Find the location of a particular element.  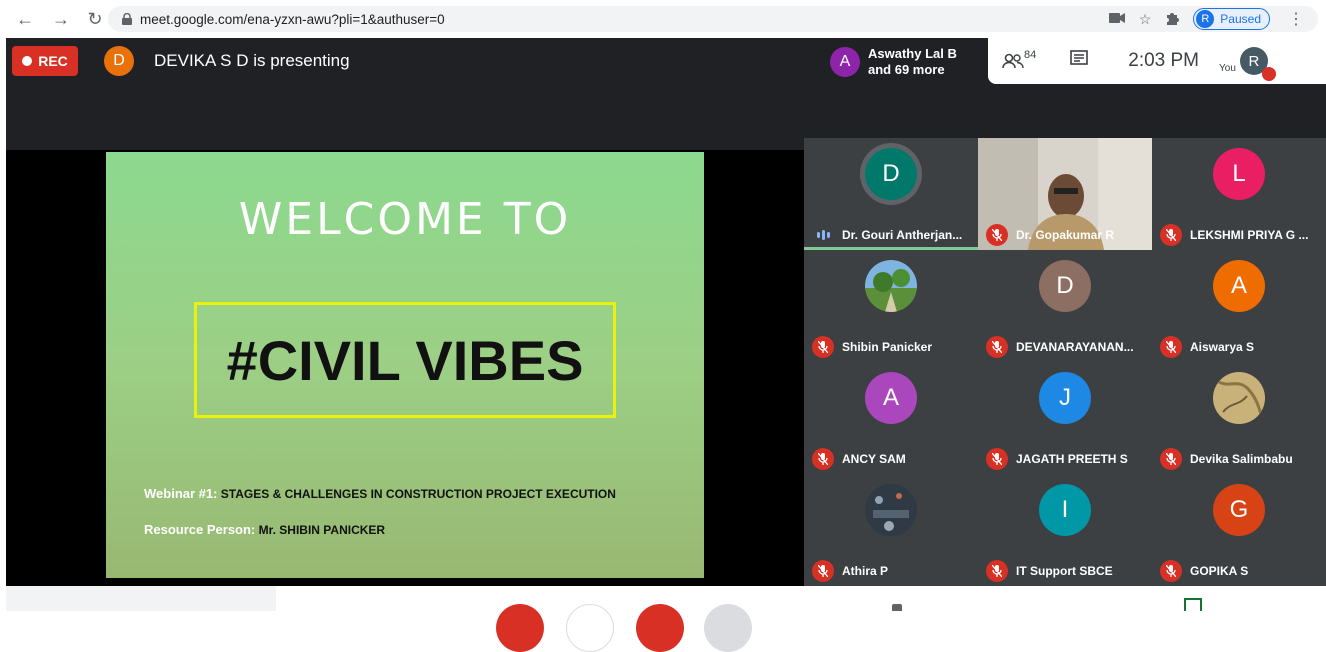

more-vert-icon: ⋮ is located at coordinates (1296, 19).